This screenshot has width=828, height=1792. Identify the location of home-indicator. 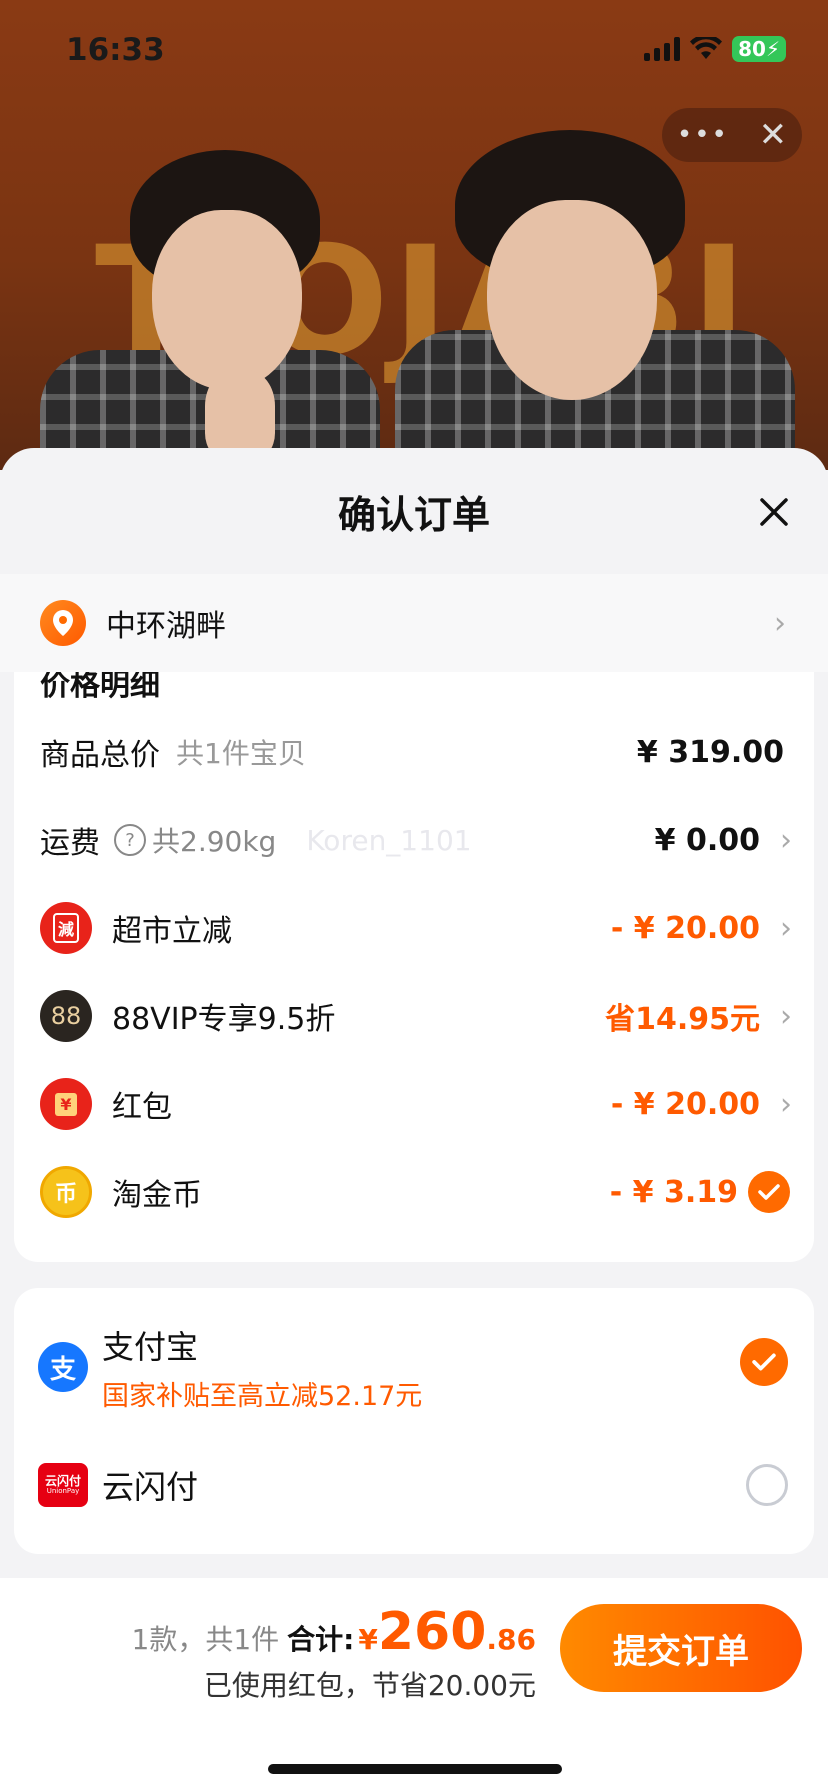
(415, 1769).